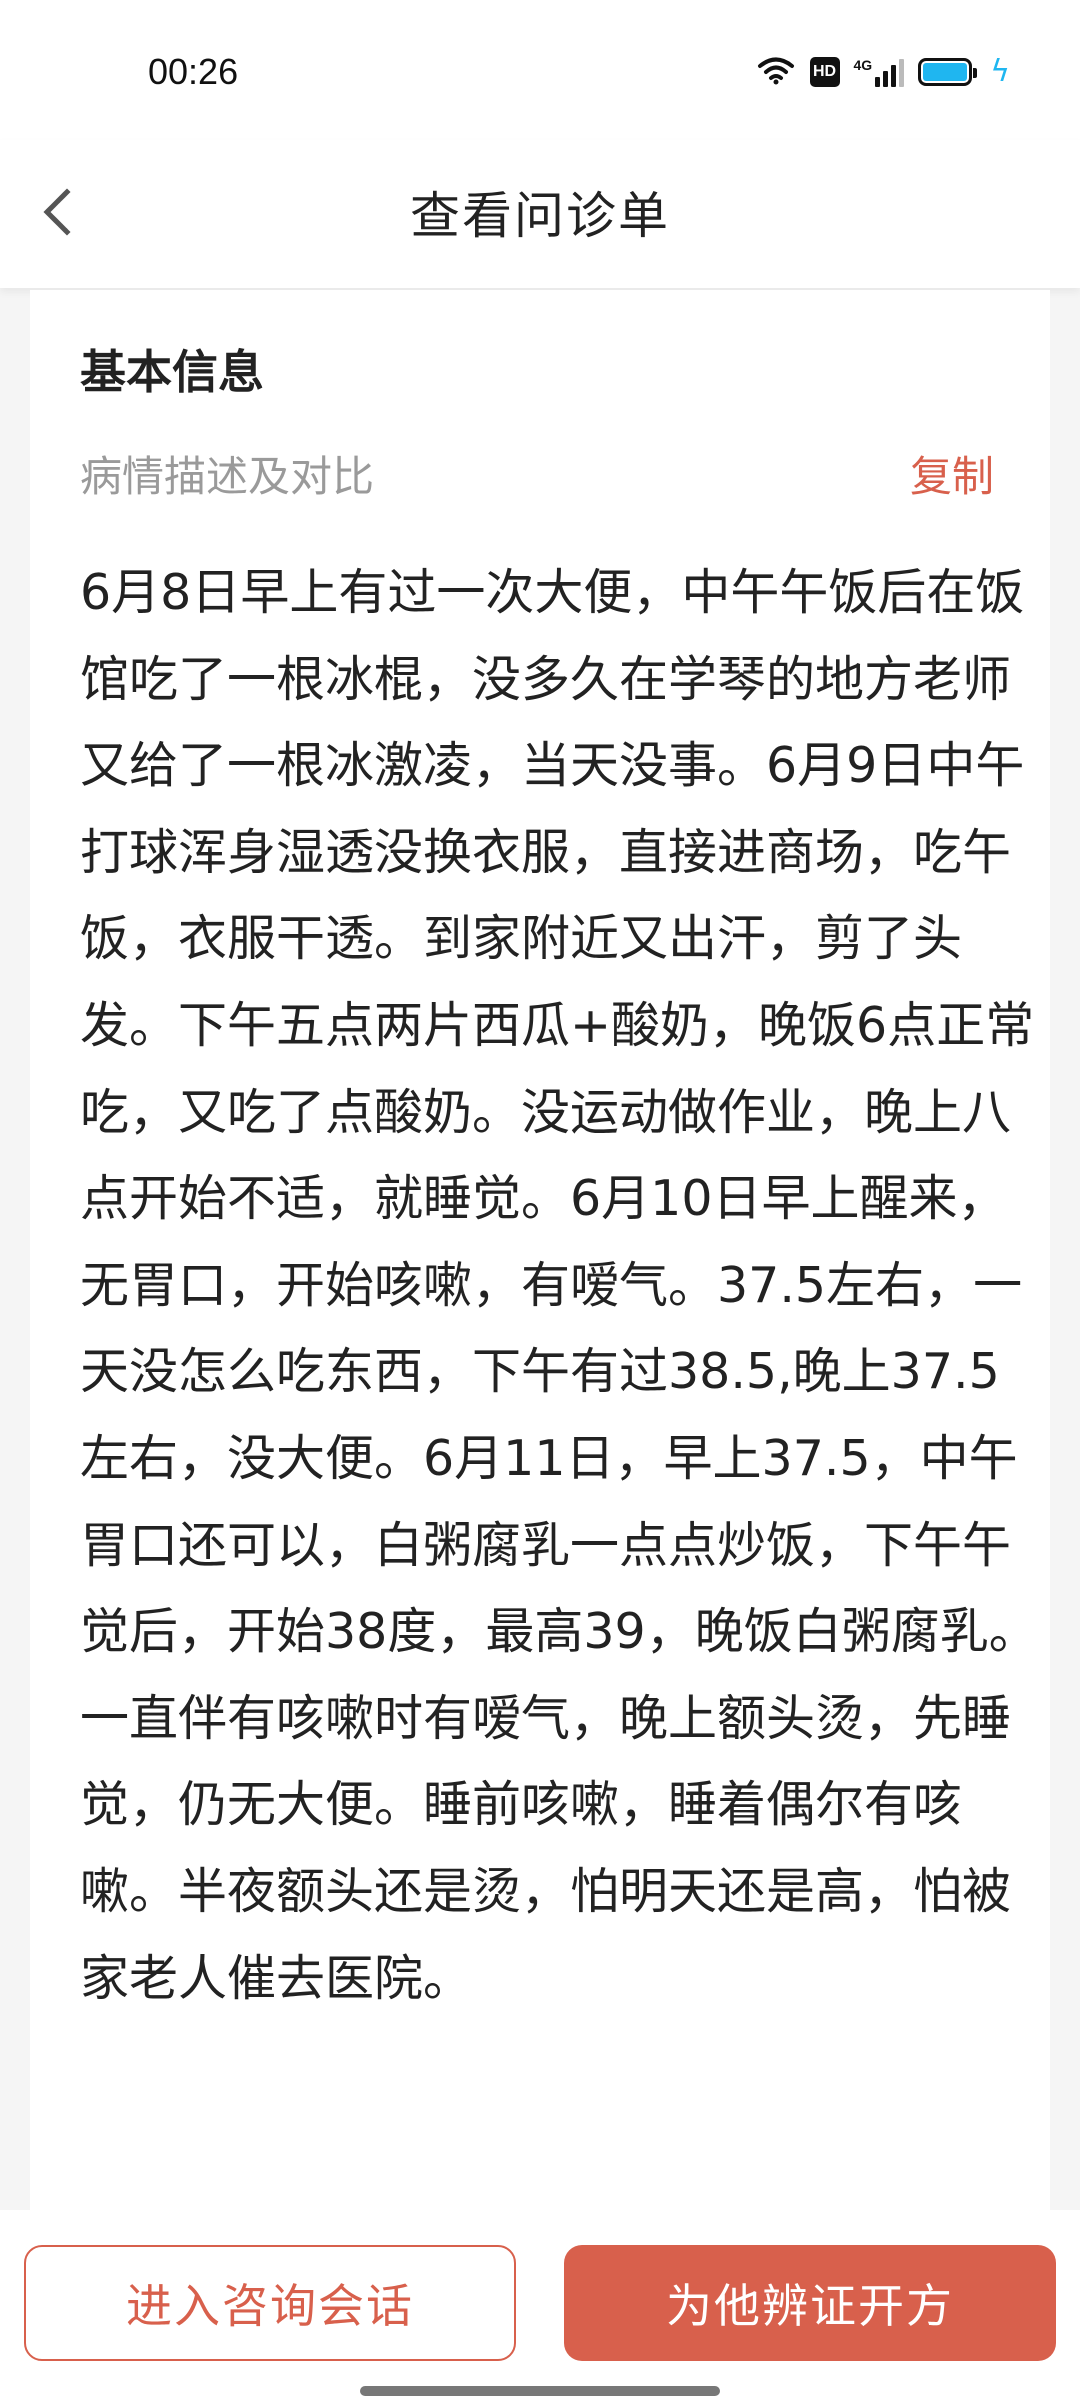 The height and width of the screenshot is (2400, 1080). Describe the element at coordinates (193, 71) in the screenshot. I see `status-time: 00:26` at that location.